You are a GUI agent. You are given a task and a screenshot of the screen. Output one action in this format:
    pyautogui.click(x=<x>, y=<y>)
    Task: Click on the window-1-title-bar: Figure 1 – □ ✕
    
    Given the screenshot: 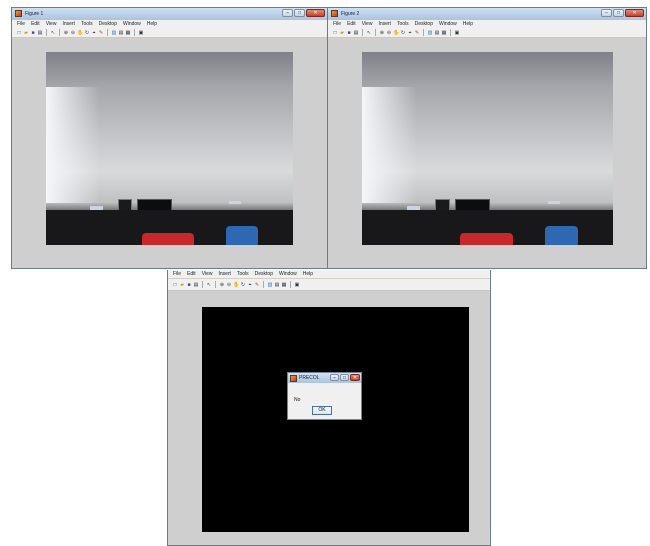 What is the action you would take?
    pyautogui.click(x=169, y=14)
    